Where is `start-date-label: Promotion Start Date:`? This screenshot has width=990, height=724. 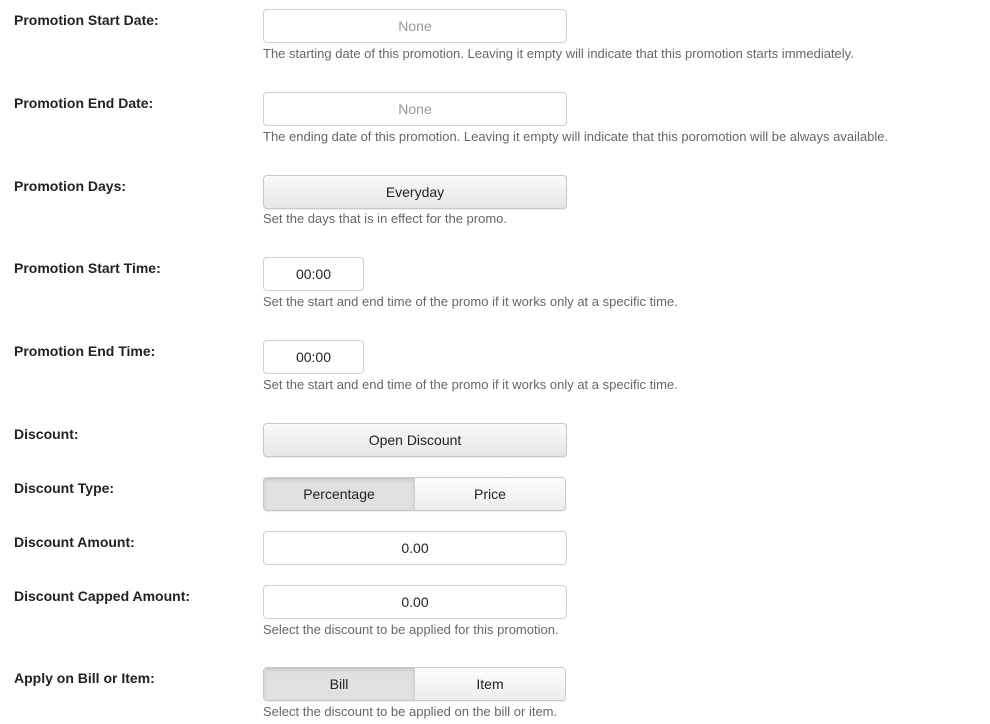 start-date-label: Promotion Start Date: is located at coordinates (86, 20).